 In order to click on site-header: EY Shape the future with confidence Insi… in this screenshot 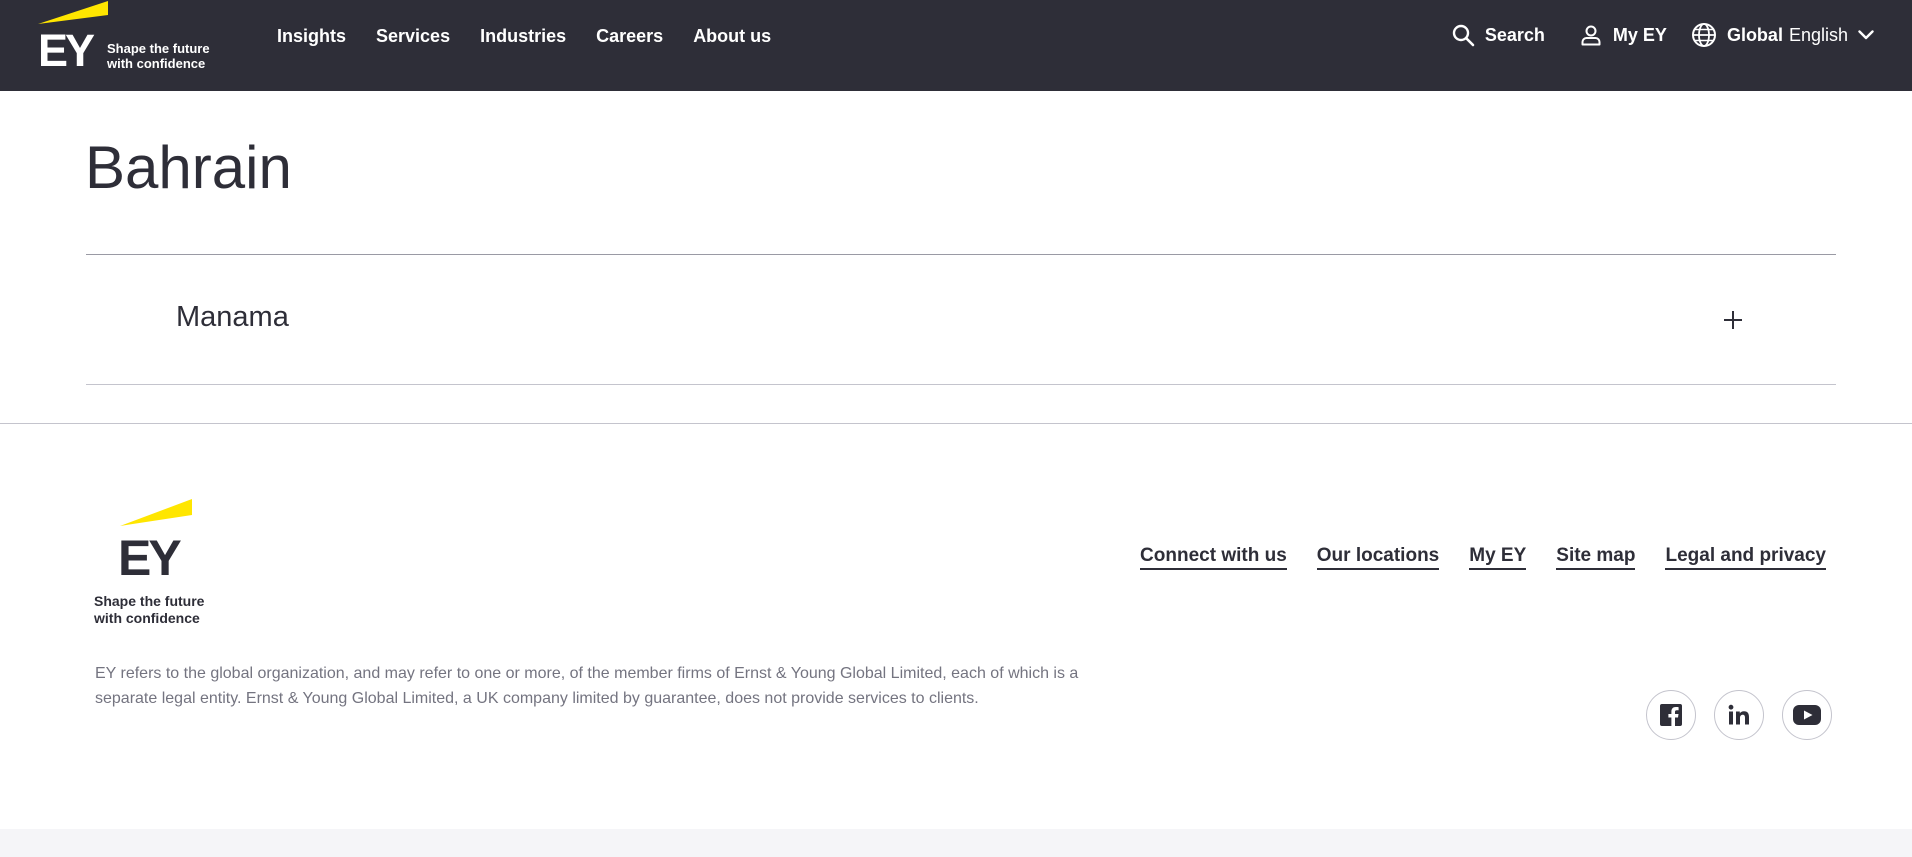, I will do `click(956, 45)`.